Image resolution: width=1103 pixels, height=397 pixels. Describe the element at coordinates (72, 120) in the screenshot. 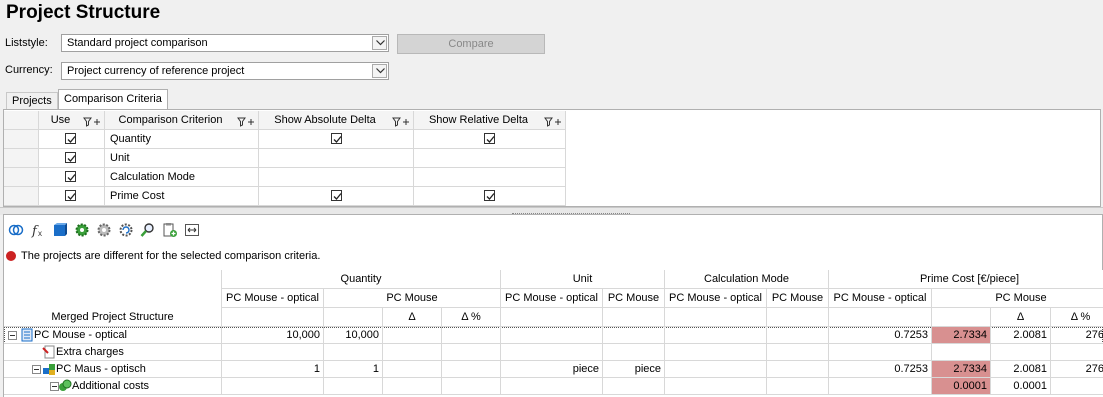

I see `column-header: Use` at that location.